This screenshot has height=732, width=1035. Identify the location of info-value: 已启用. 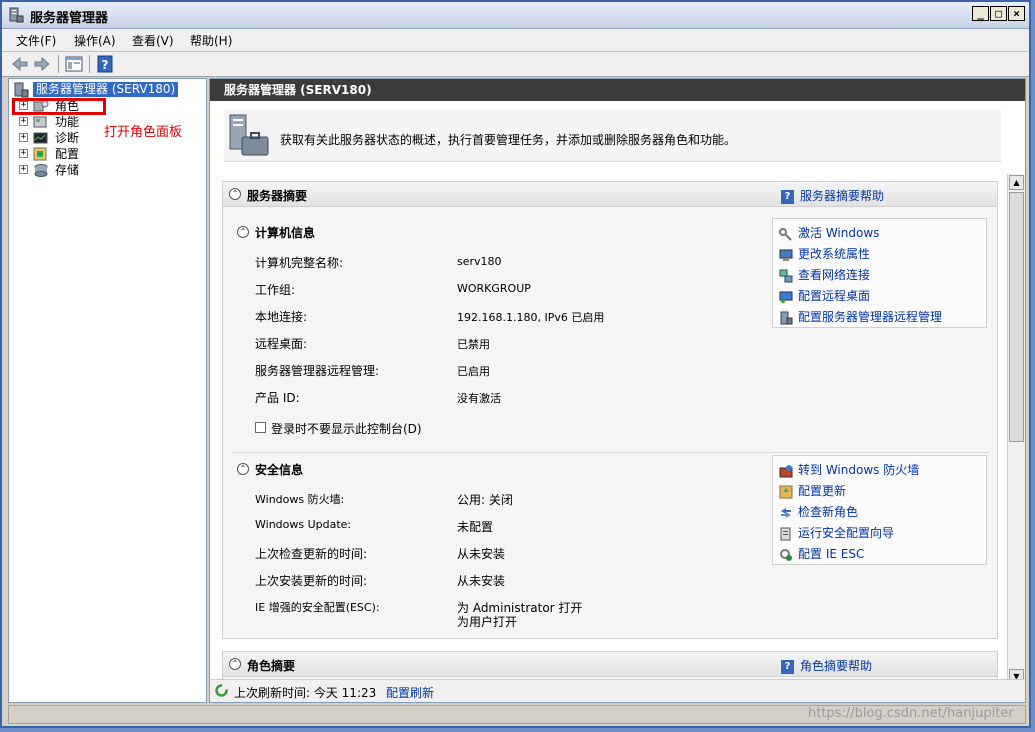
(473, 371).